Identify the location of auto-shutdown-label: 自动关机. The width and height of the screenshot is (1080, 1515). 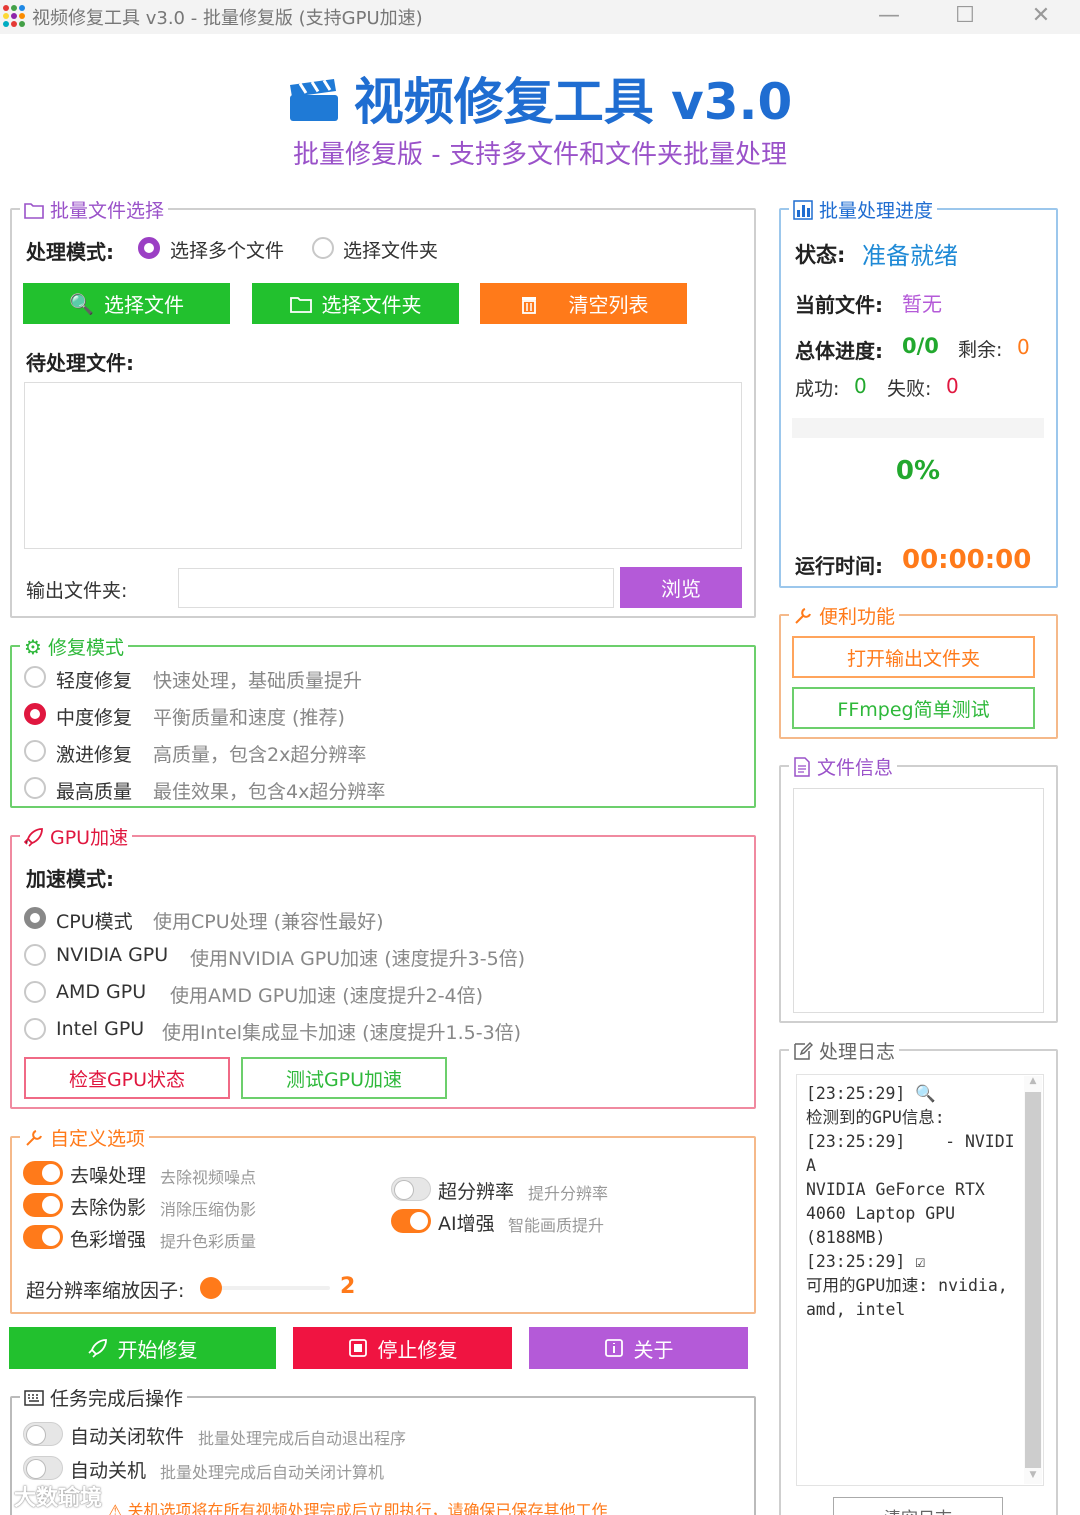
(108, 1469).